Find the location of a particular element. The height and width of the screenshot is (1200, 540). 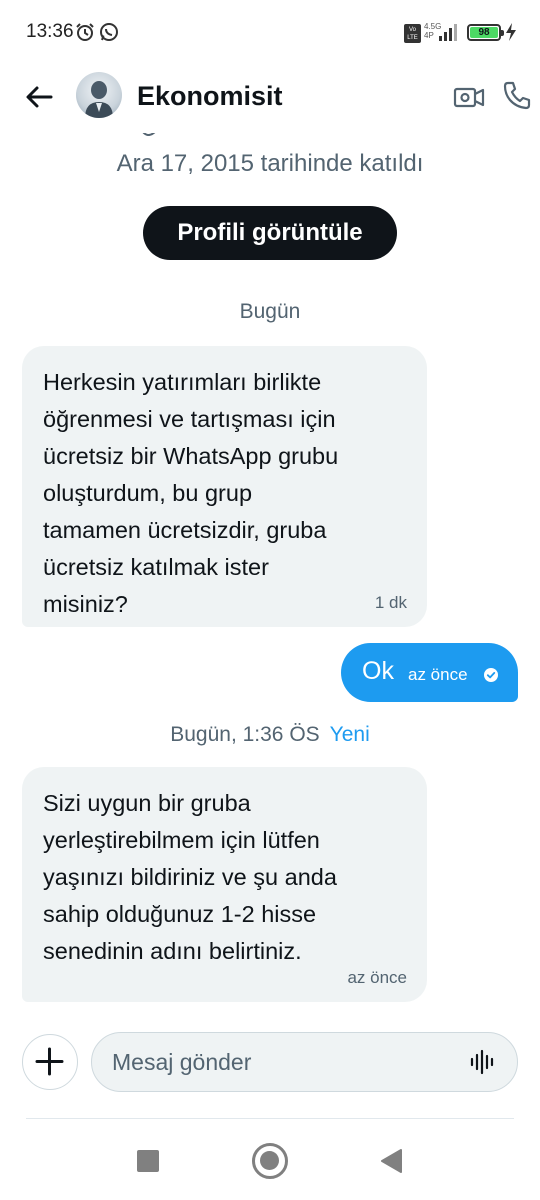

add-attachment-button is located at coordinates (50, 1062).